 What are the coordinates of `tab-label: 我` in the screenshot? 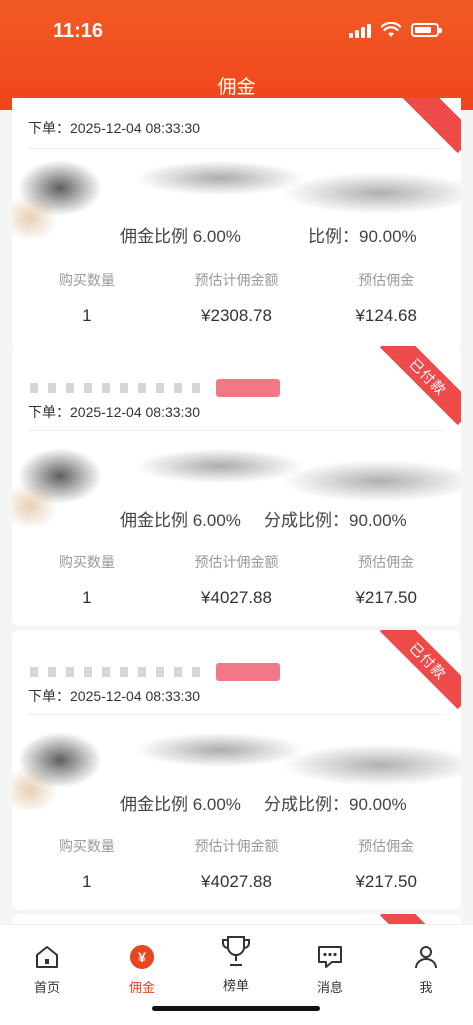 It's located at (426, 987).